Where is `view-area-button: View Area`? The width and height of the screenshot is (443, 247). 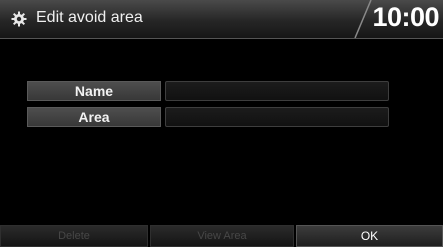 view-area-button: View Area is located at coordinates (222, 236).